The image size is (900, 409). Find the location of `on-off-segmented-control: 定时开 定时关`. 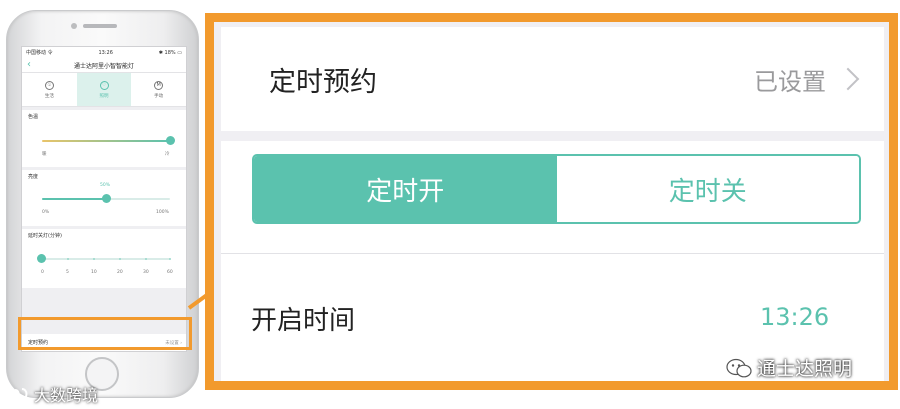

on-off-segmented-control: 定时开 定时关 is located at coordinates (556, 189).